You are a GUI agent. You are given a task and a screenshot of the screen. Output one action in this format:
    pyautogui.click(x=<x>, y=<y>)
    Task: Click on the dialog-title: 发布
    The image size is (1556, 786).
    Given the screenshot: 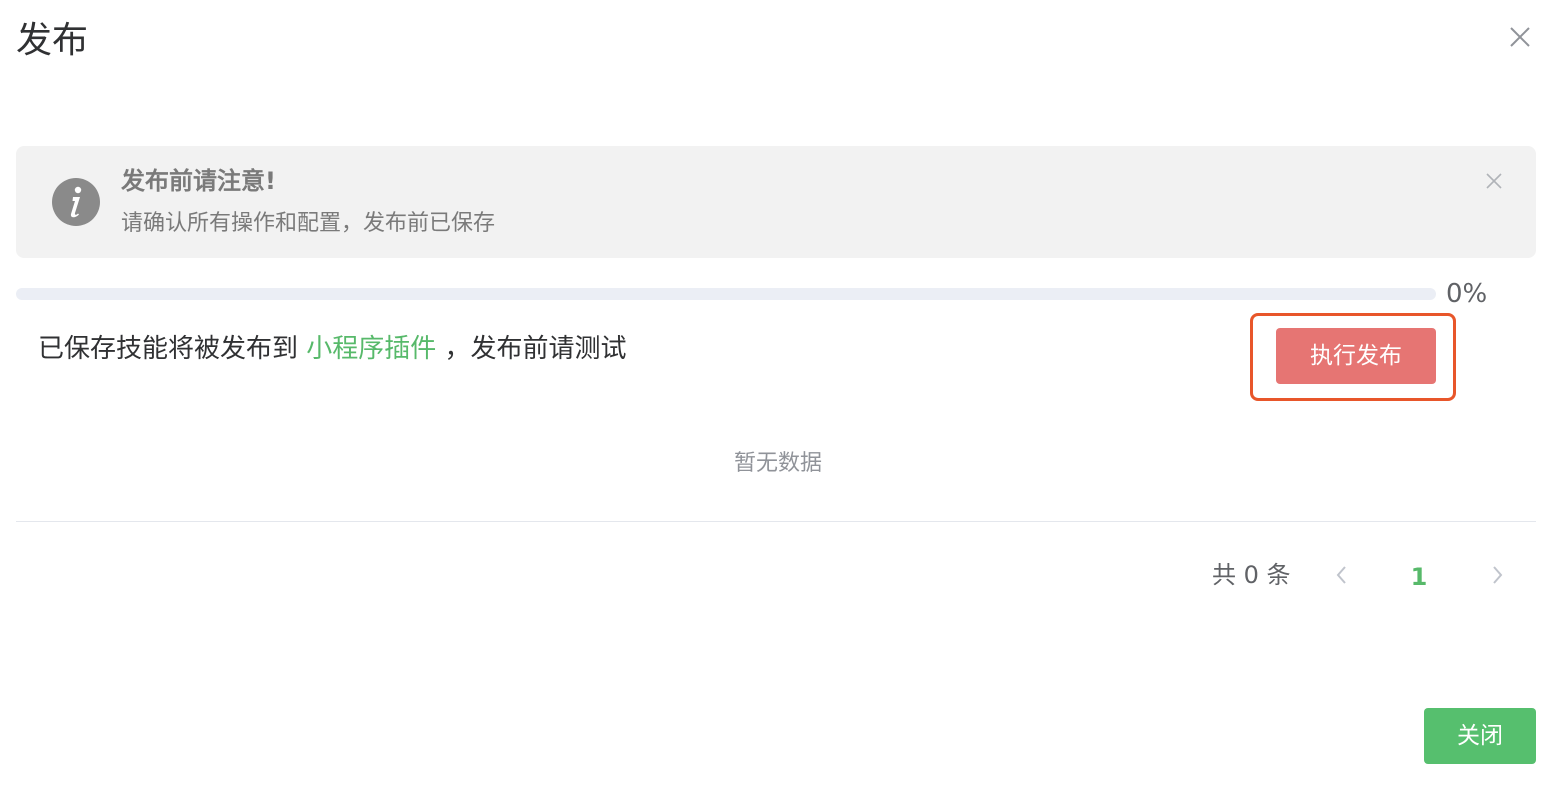 What is the action you would take?
    pyautogui.click(x=52, y=40)
    